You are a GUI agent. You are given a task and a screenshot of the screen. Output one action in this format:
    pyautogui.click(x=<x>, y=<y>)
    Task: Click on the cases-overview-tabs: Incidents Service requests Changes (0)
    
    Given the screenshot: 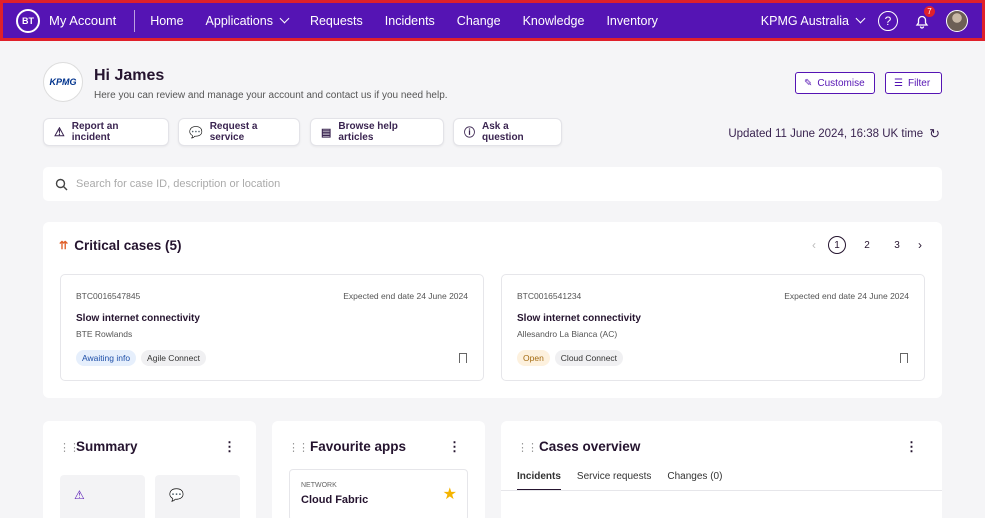 What is the action you would take?
    pyautogui.click(x=619, y=481)
    